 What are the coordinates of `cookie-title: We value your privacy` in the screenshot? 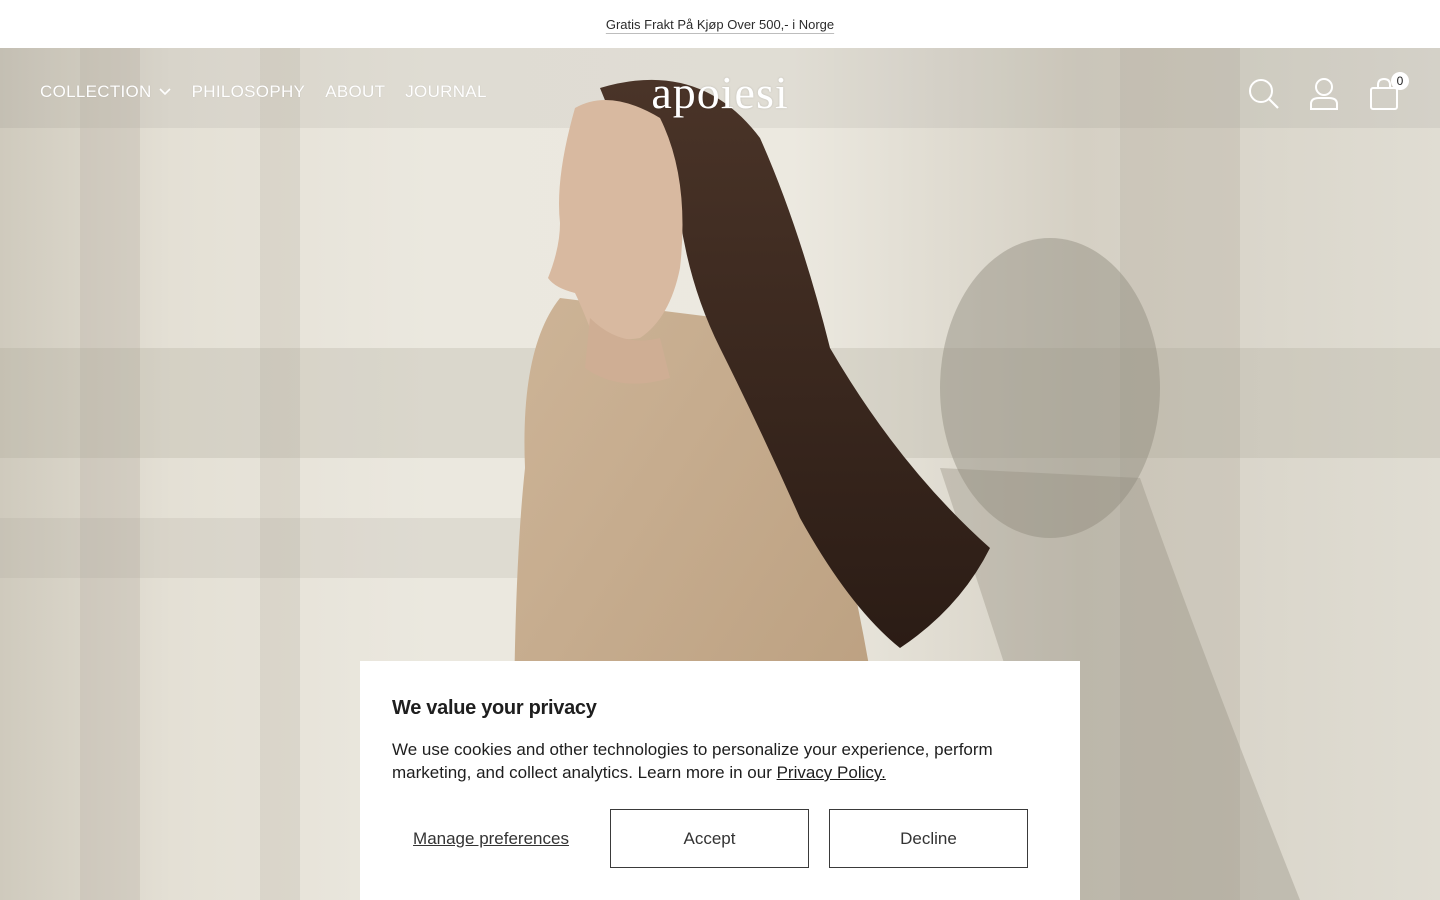 It's located at (494, 708).